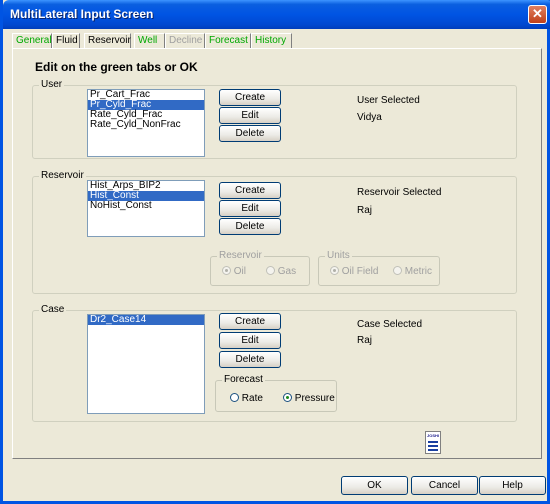 The image size is (550, 504). Describe the element at coordinates (252, 398) in the screenshot. I see `rate-radio-label: Rate` at that location.